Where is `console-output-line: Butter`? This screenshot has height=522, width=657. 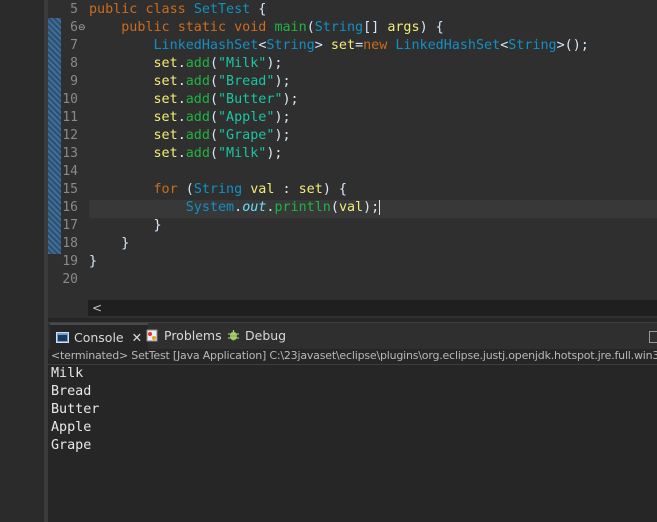 console-output-line: Butter is located at coordinates (75, 409).